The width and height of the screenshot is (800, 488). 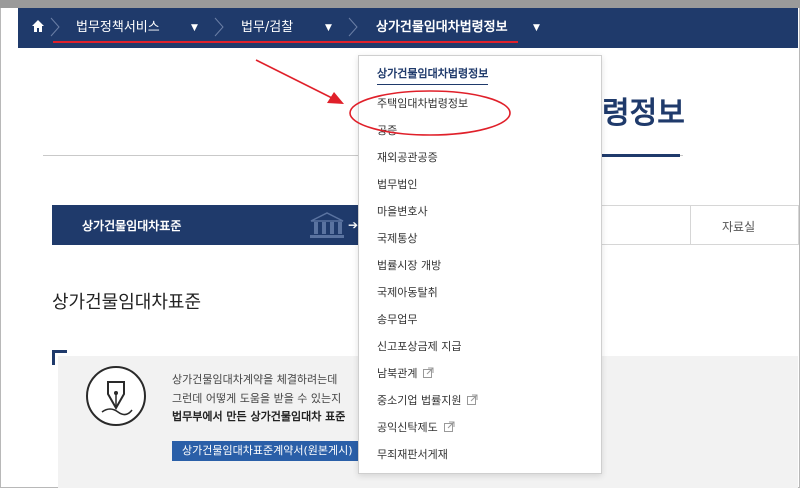 What do you see at coordinates (397, 239) in the screenshot?
I see `menu-item-international-trade: 국제통상` at bounding box center [397, 239].